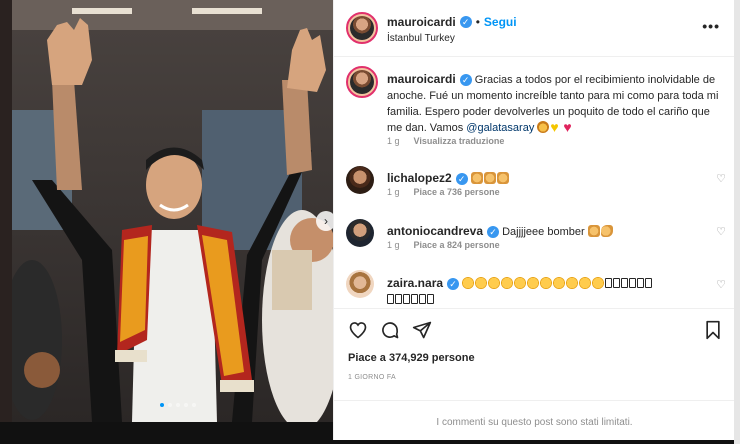  What do you see at coordinates (500, 128) in the screenshot?
I see `mention-link: @galatasaray` at bounding box center [500, 128].